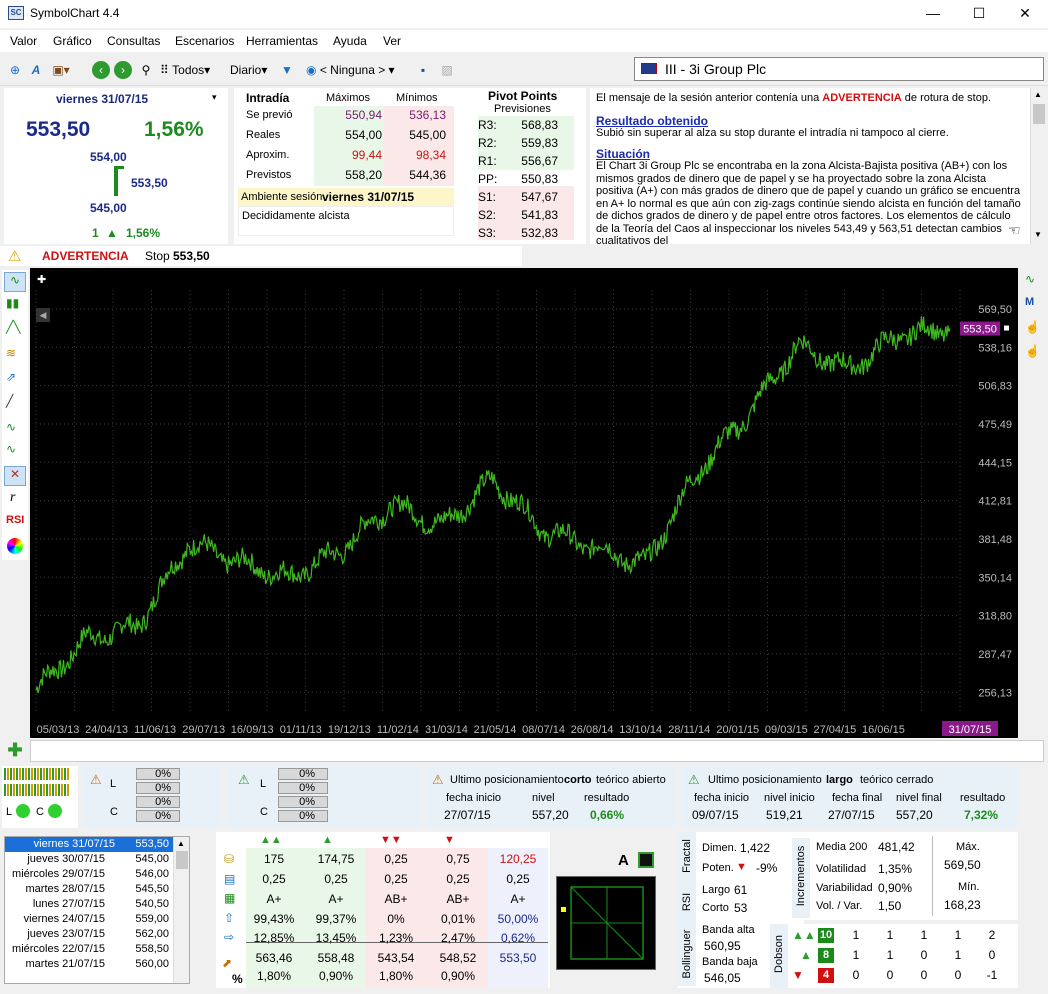  Describe the element at coordinates (11, 353) in the screenshot. I see `volume-icon: ≋` at that location.